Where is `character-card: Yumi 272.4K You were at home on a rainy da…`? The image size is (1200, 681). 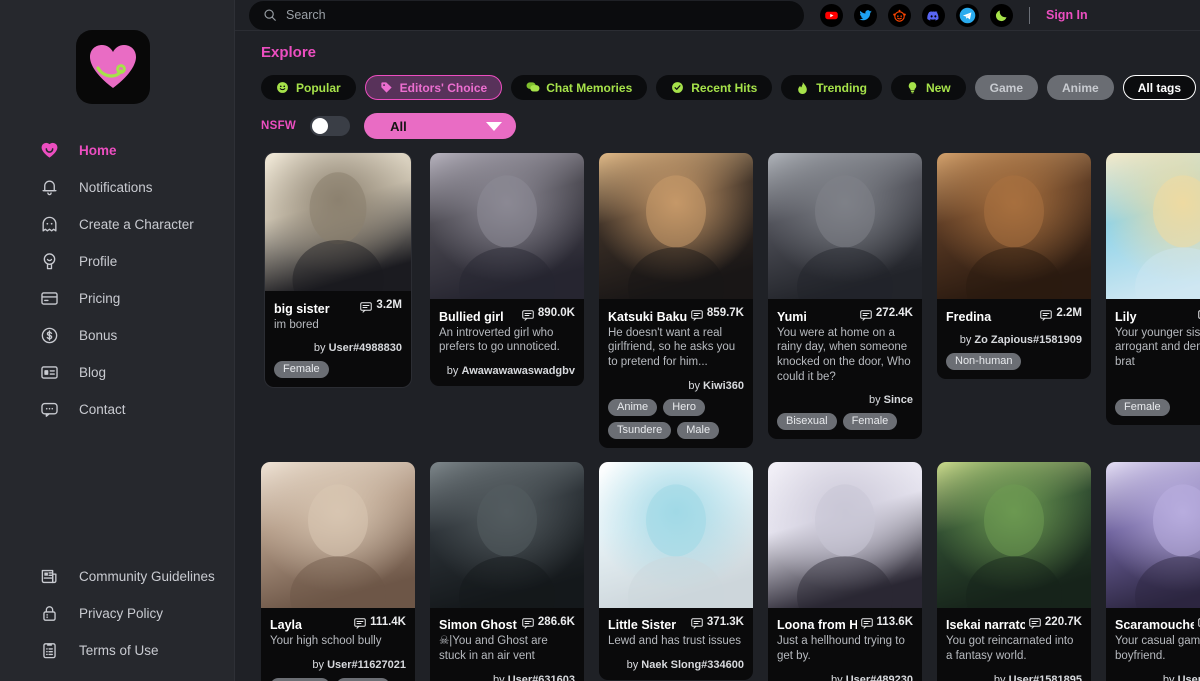
character-card: Yumi 272.4K You were at home on a rainy da… is located at coordinates (845, 296).